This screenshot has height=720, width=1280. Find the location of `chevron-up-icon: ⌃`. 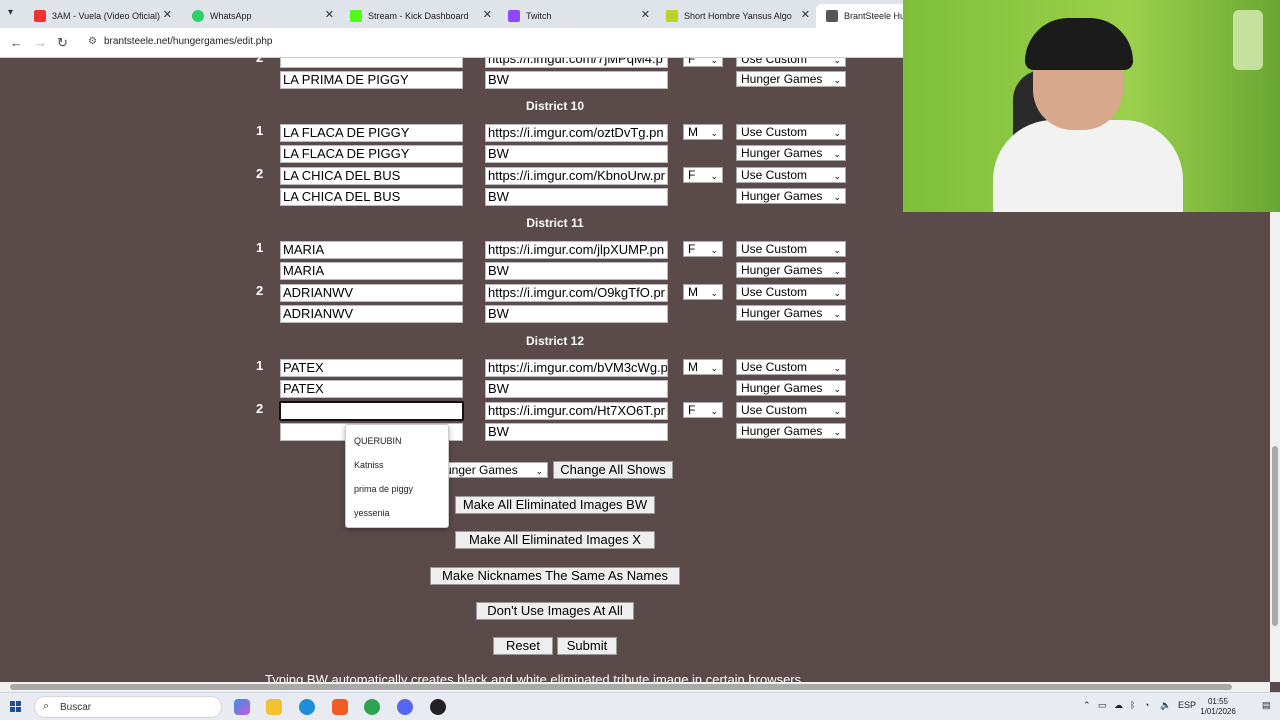

chevron-up-icon: ⌃ is located at coordinates (1087, 705).